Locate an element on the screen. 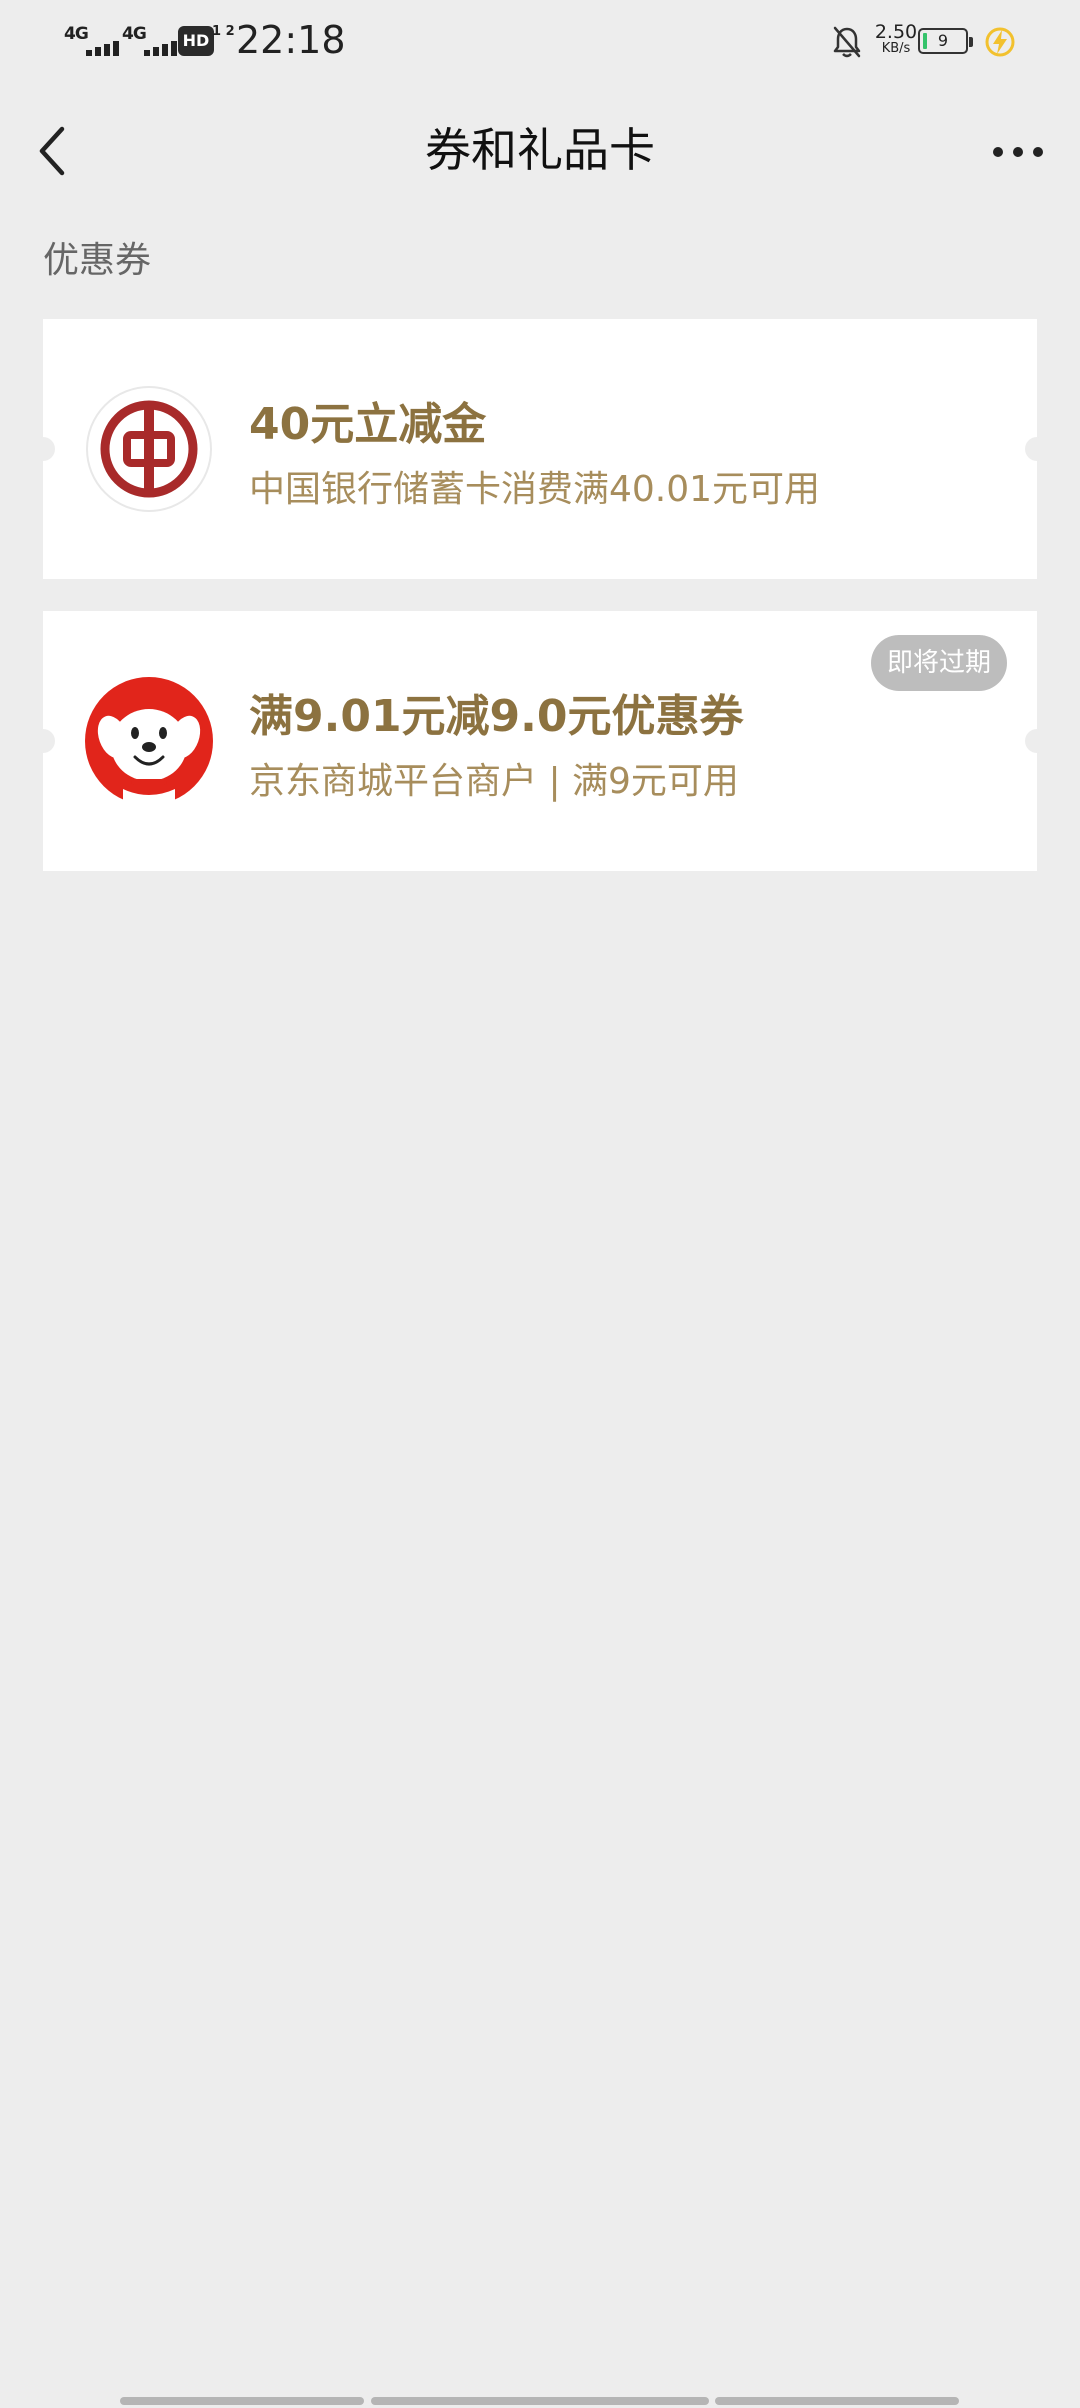  network-speed: 2.50 KB/s is located at coordinates (896, 39).